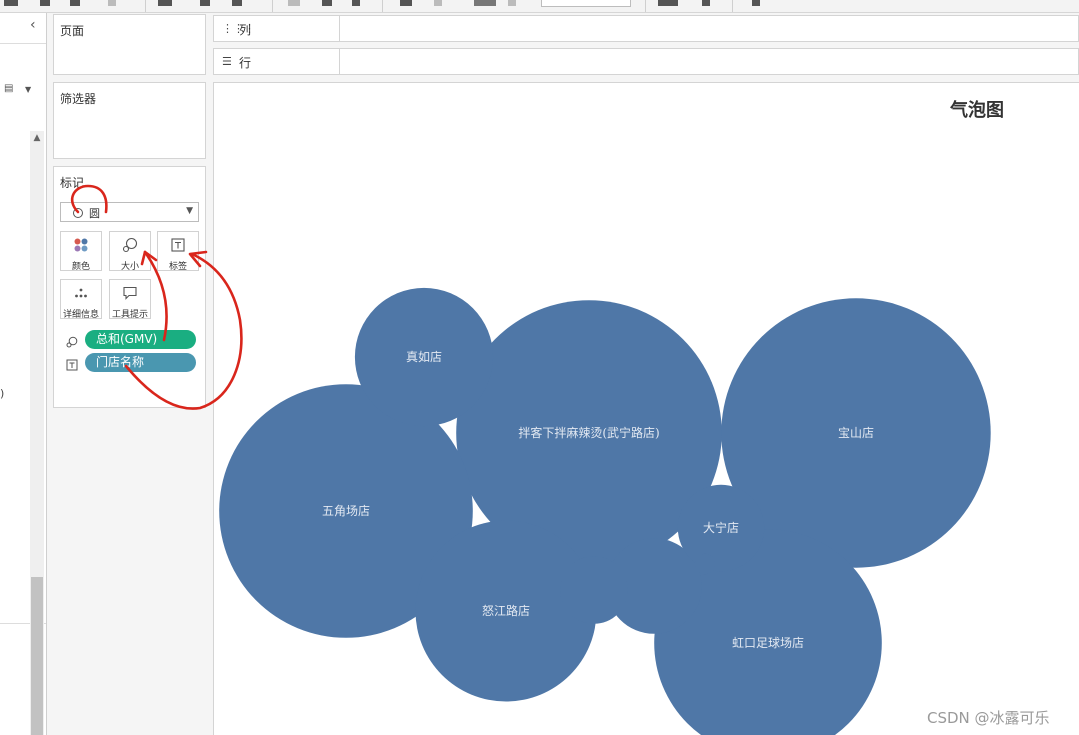 Image resolution: width=1079 pixels, height=735 pixels. I want to click on bubble-label: 宝山店, so click(856, 433).